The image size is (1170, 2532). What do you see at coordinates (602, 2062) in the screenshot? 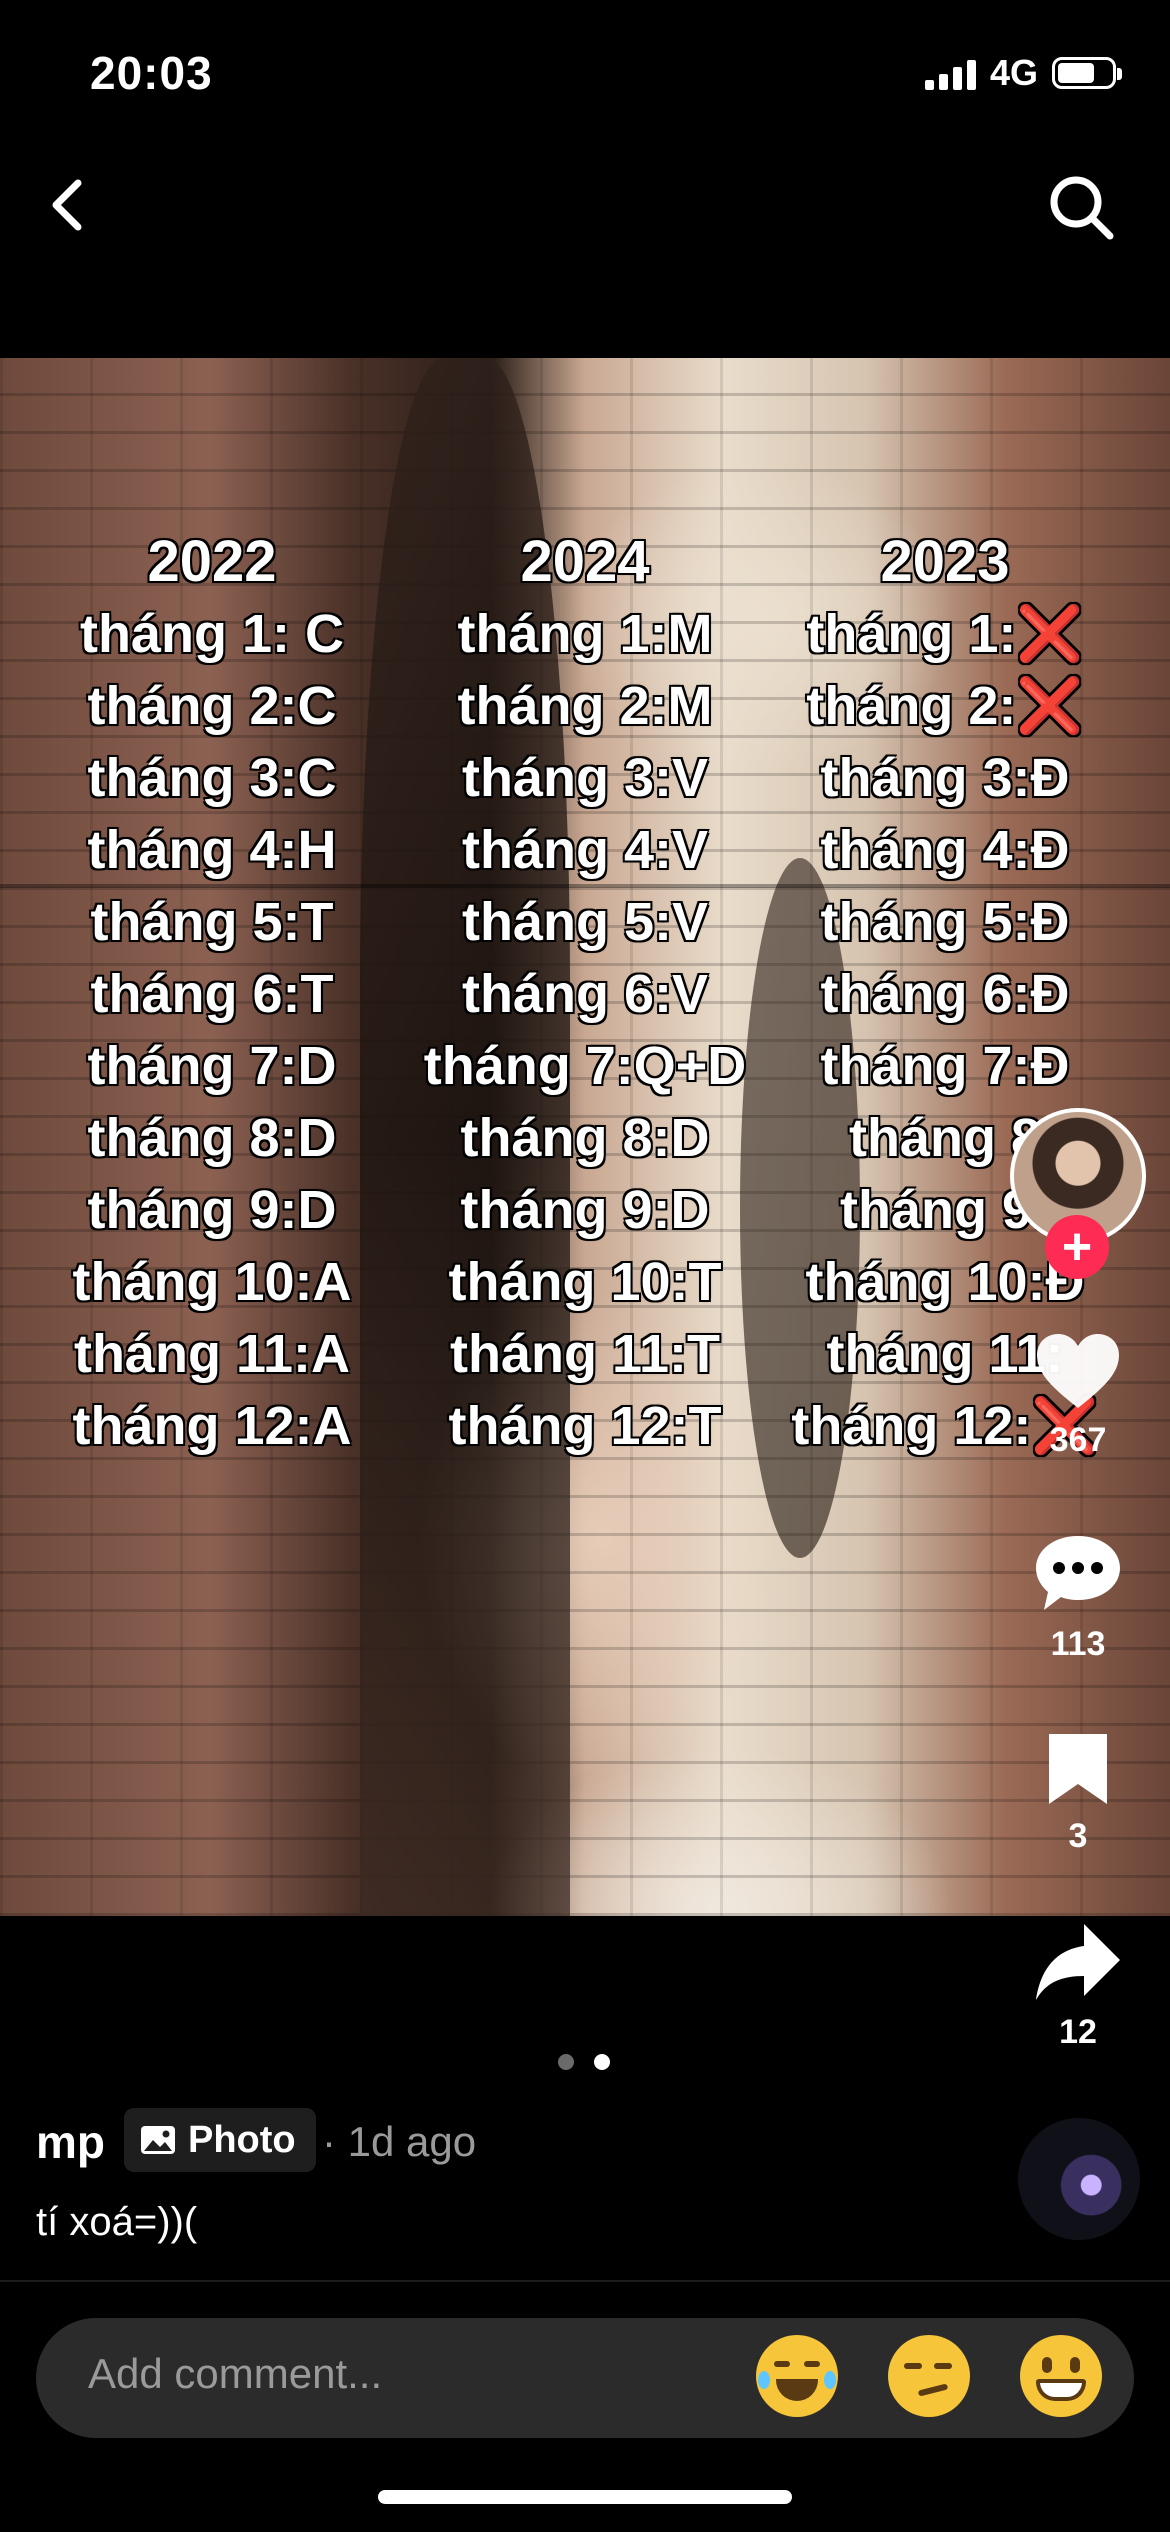
I see `pager-dot-2-active` at bounding box center [602, 2062].